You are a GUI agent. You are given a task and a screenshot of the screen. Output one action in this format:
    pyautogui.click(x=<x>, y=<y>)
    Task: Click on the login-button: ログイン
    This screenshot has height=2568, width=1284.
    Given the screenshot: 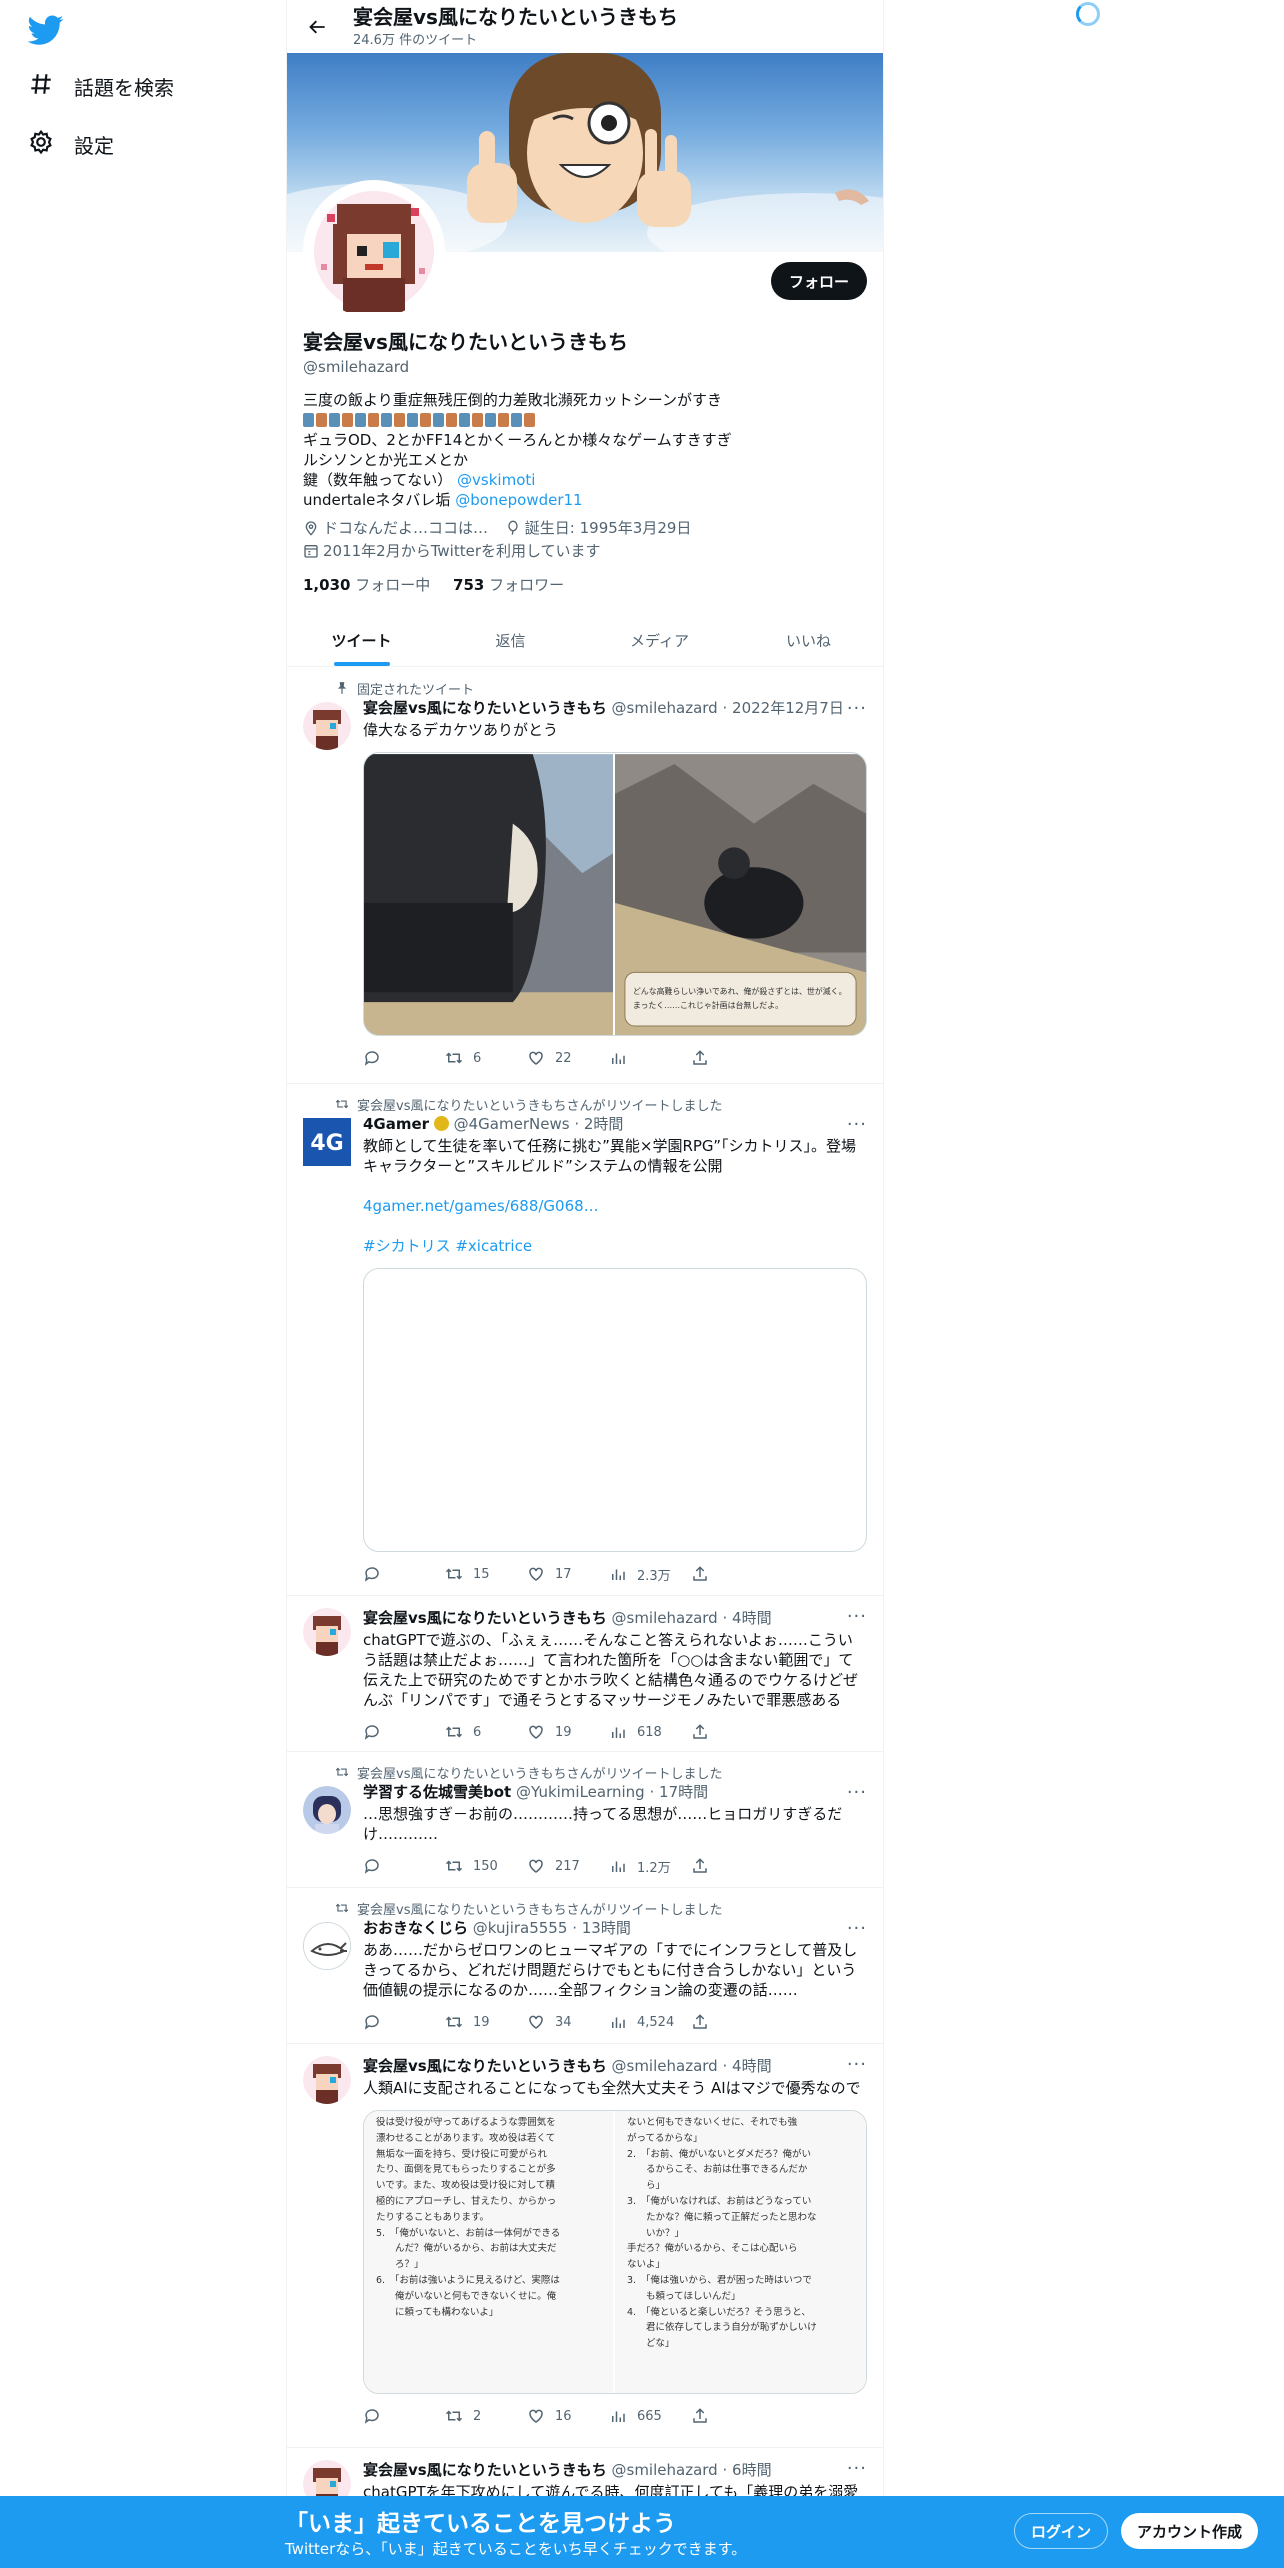 What is the action you would take?
    pyautogui.click(x=1061, y=2531)
    